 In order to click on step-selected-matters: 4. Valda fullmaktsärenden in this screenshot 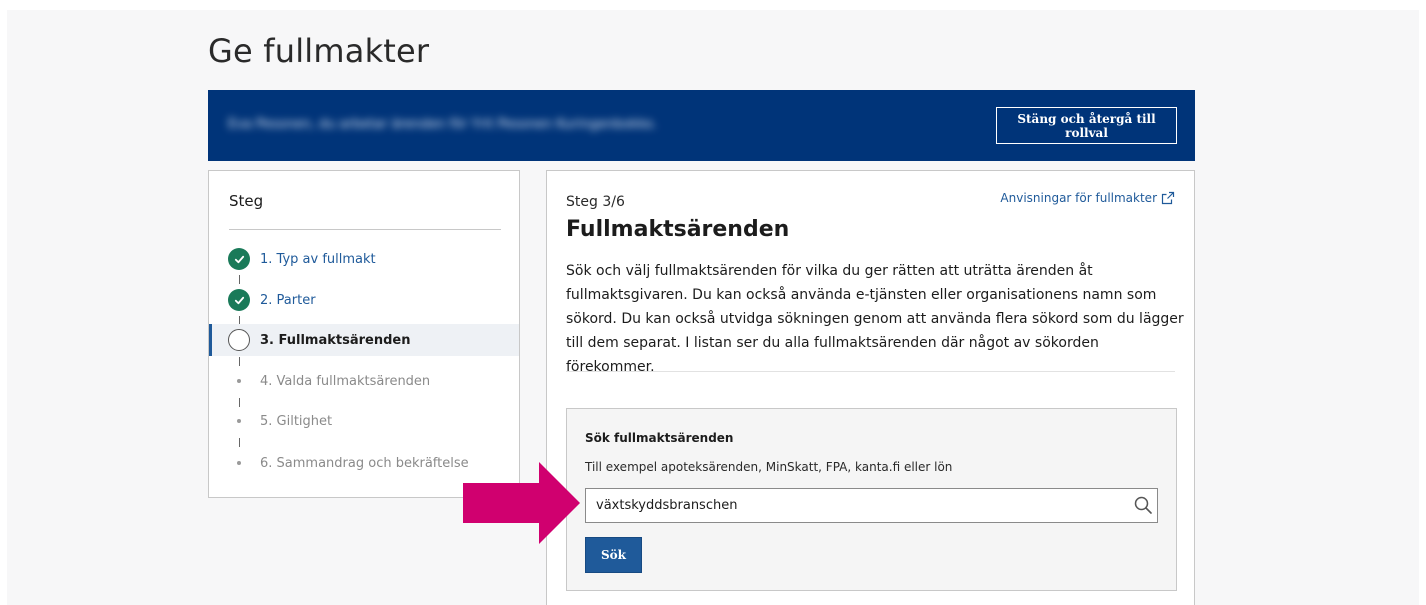, I will do `click(364, 381)`.